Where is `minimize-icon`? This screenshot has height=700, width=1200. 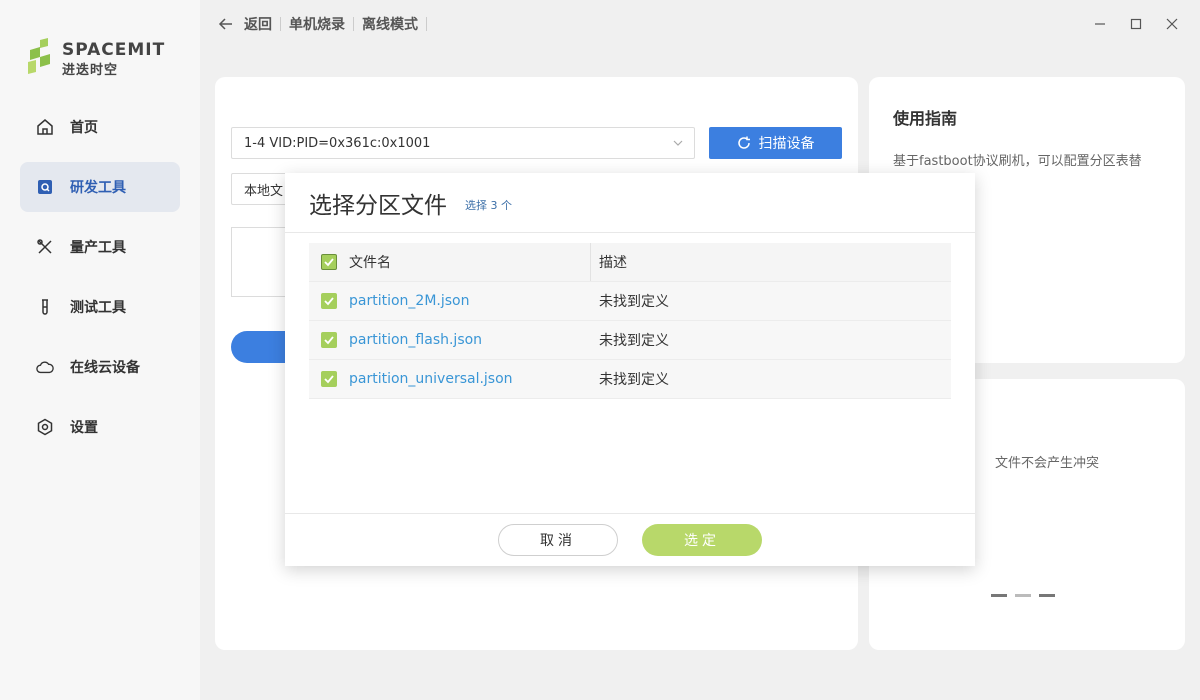
minimize-icon is located at coordinates (1100, 24).